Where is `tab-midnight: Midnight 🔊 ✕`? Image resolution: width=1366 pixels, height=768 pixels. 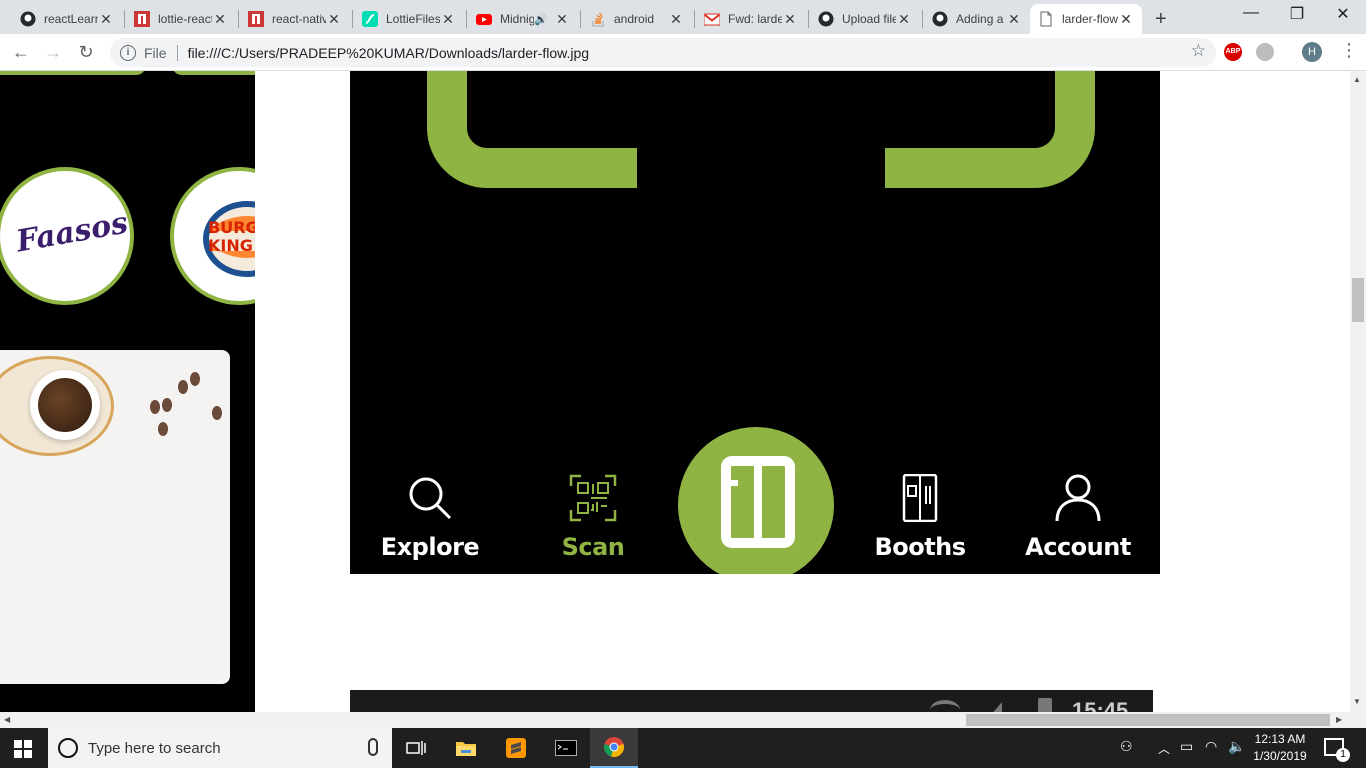 tab-midnight: Midnight 🔊 ✕ is located at coordinates (523, 19).